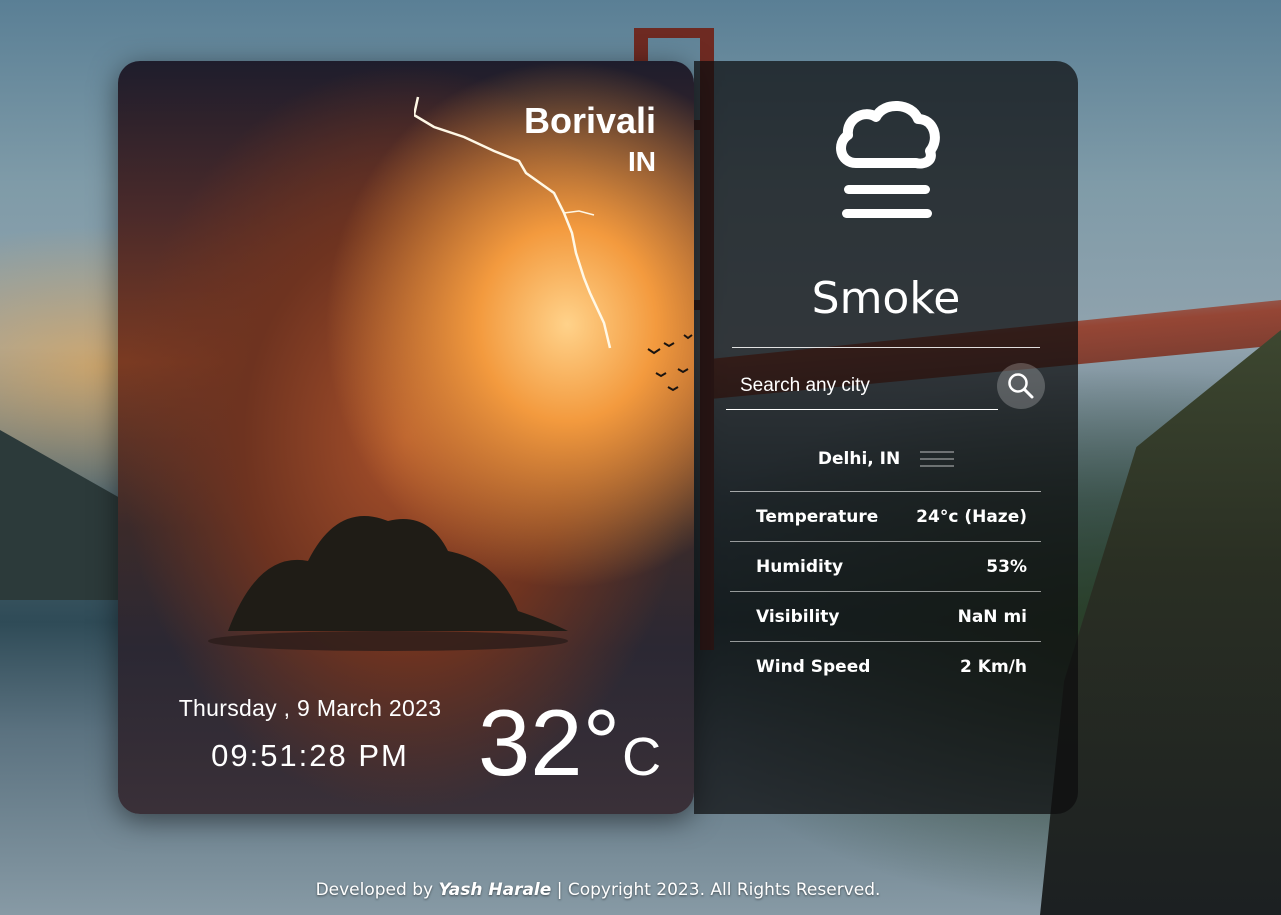  I want to click on search-field, so click(862, 386).